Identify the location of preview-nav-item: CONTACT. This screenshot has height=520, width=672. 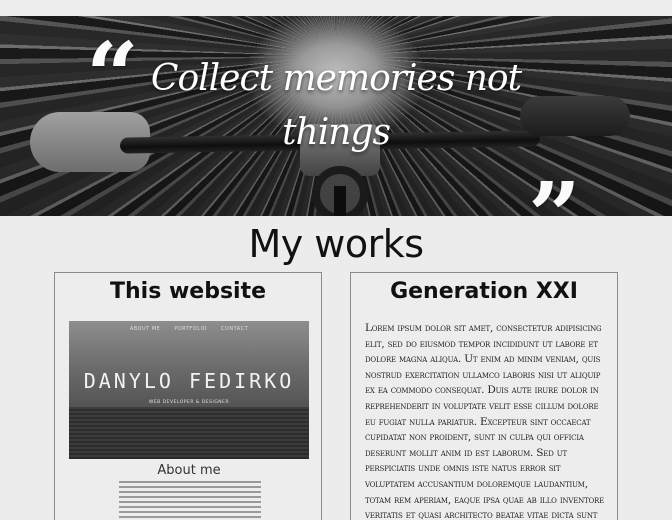
(234, 329).